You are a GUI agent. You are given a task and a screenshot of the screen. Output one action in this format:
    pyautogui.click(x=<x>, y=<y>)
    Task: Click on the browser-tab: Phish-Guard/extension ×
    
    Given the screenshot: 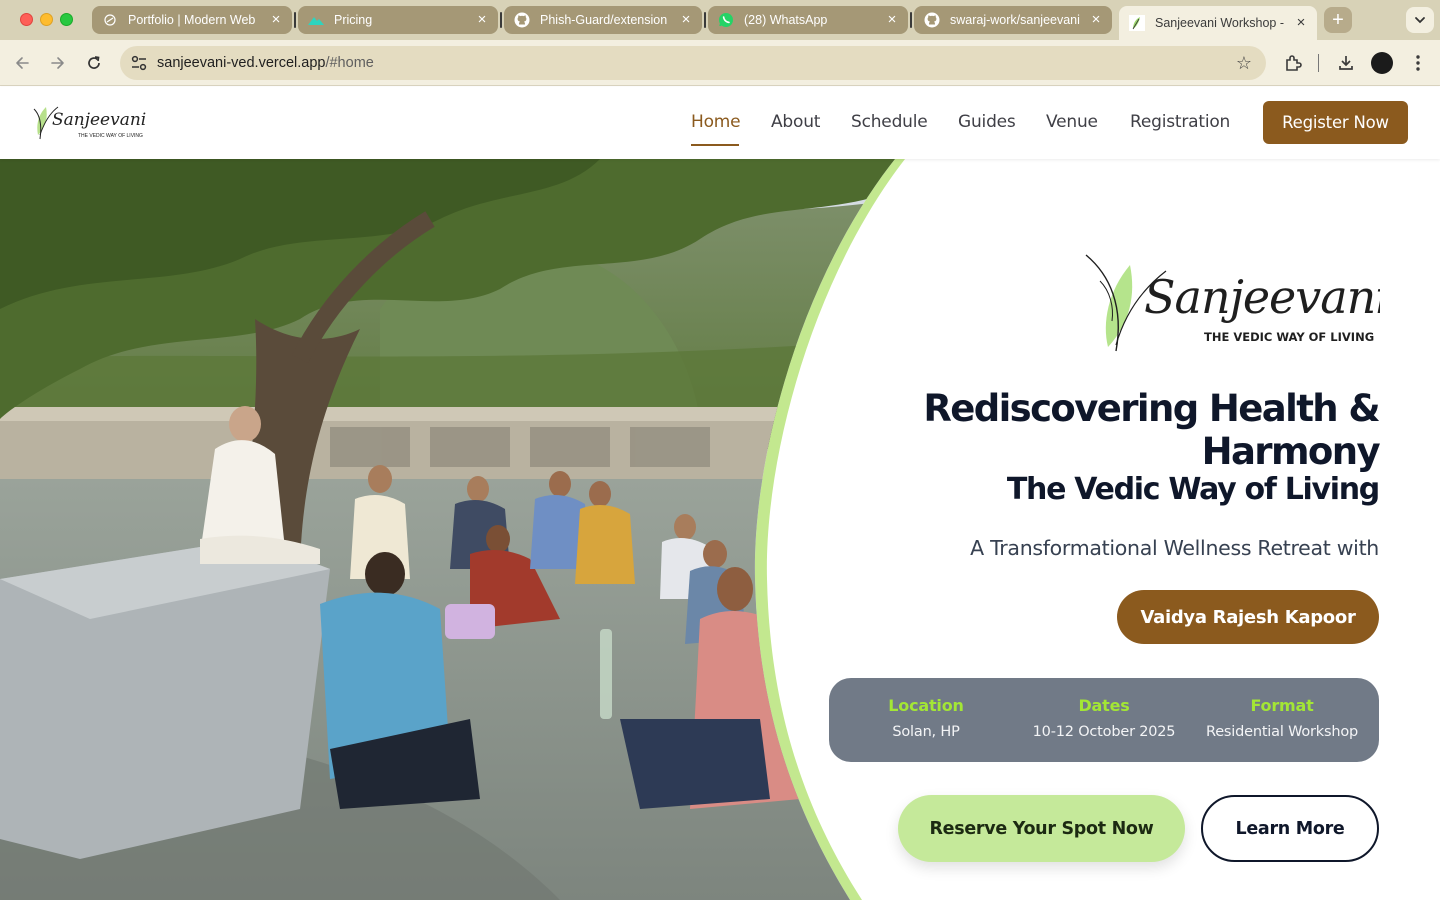 What is the action you would take?
    pyautogui.click(x=603, y=20)
    